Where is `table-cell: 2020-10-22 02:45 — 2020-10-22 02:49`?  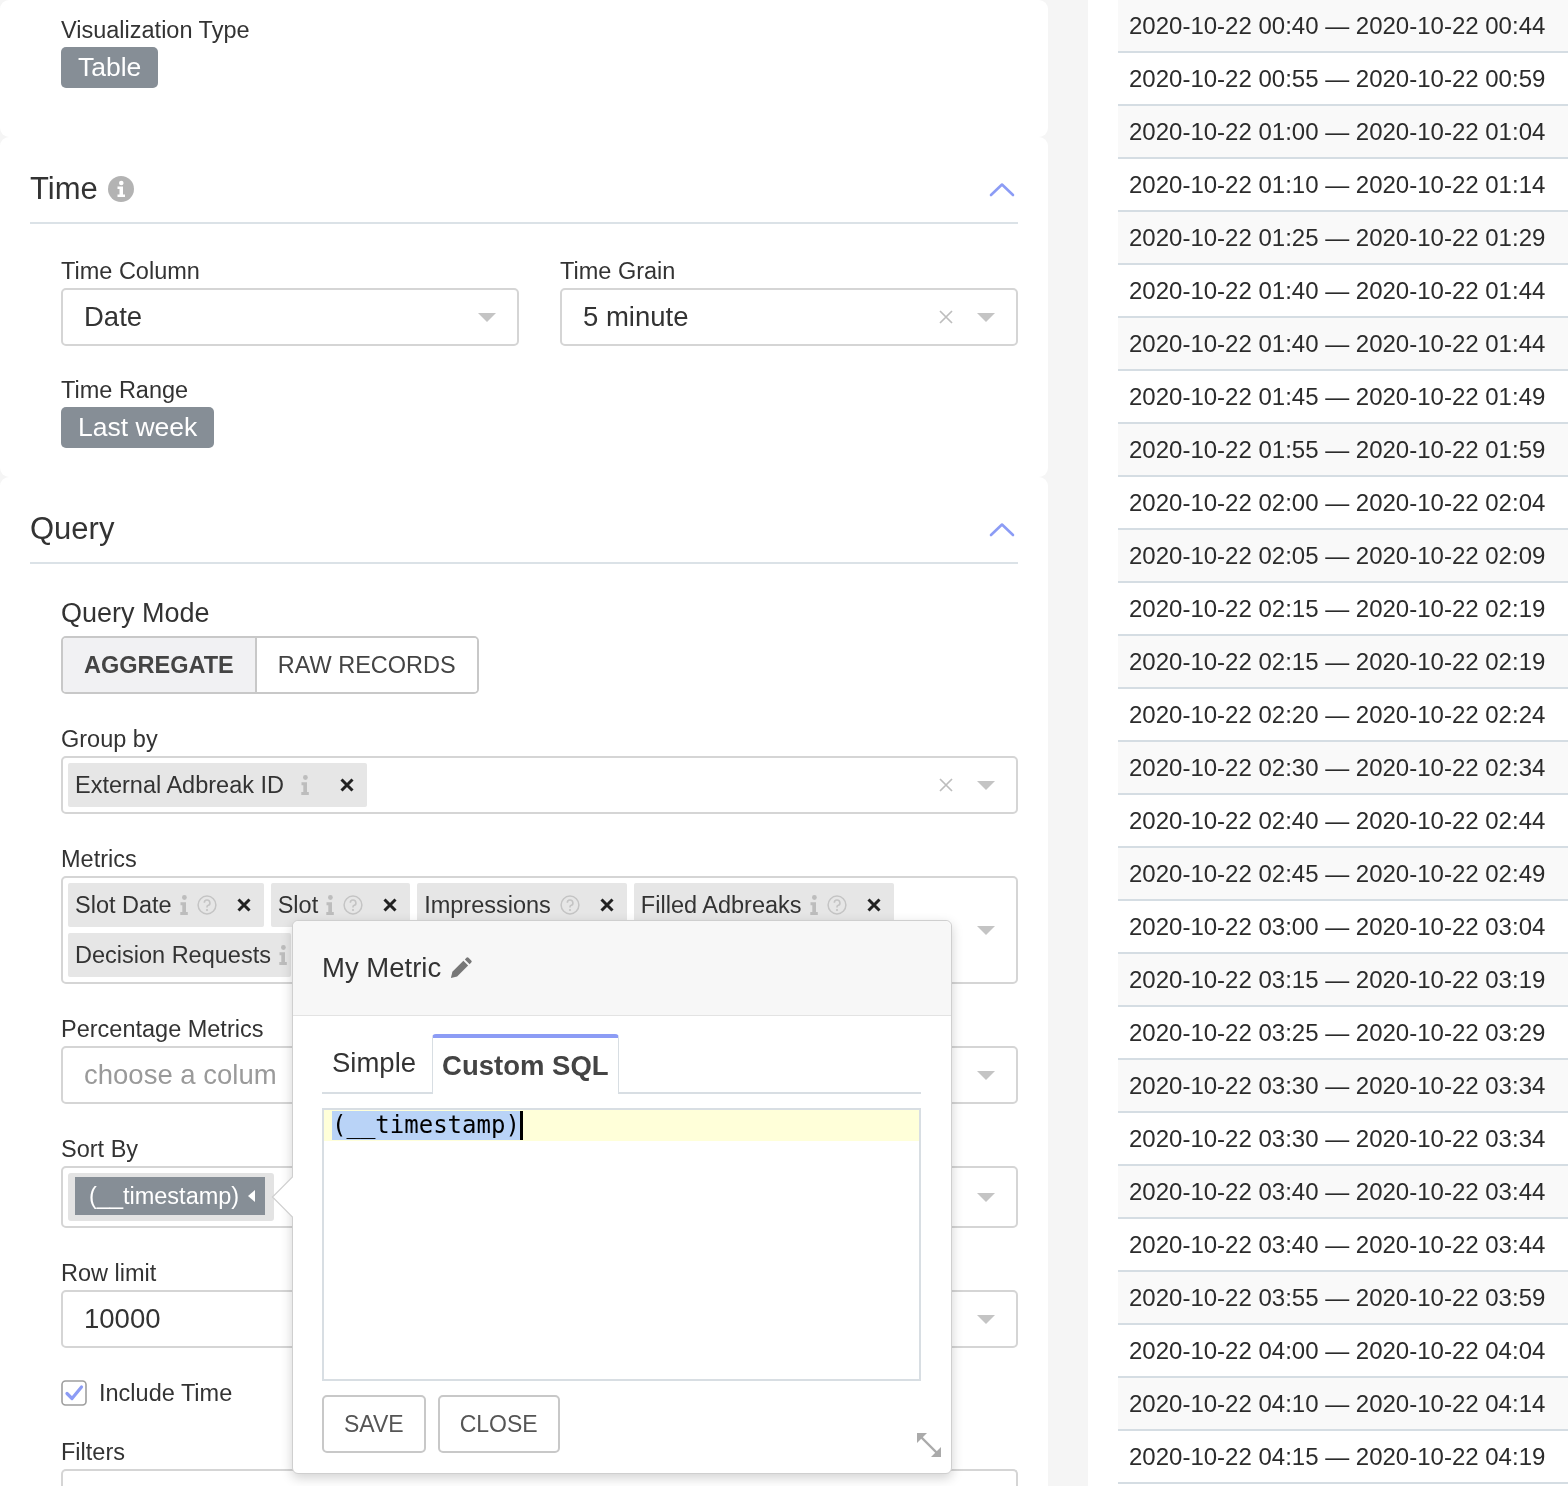 table-cell: 2020-10-22 02:45 — 2020-10-22 02:49 is located at coordinates (1343, 874).